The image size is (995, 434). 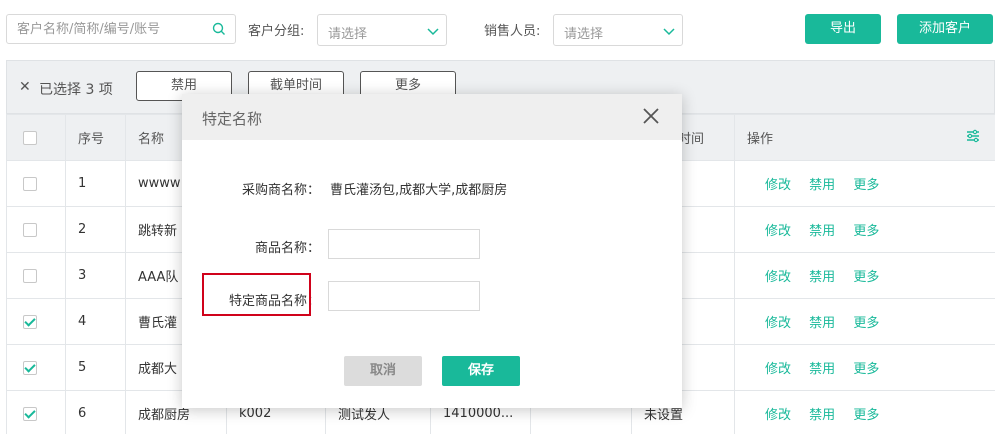 I want to click on row-index: 3, so click(x=95, y=275).